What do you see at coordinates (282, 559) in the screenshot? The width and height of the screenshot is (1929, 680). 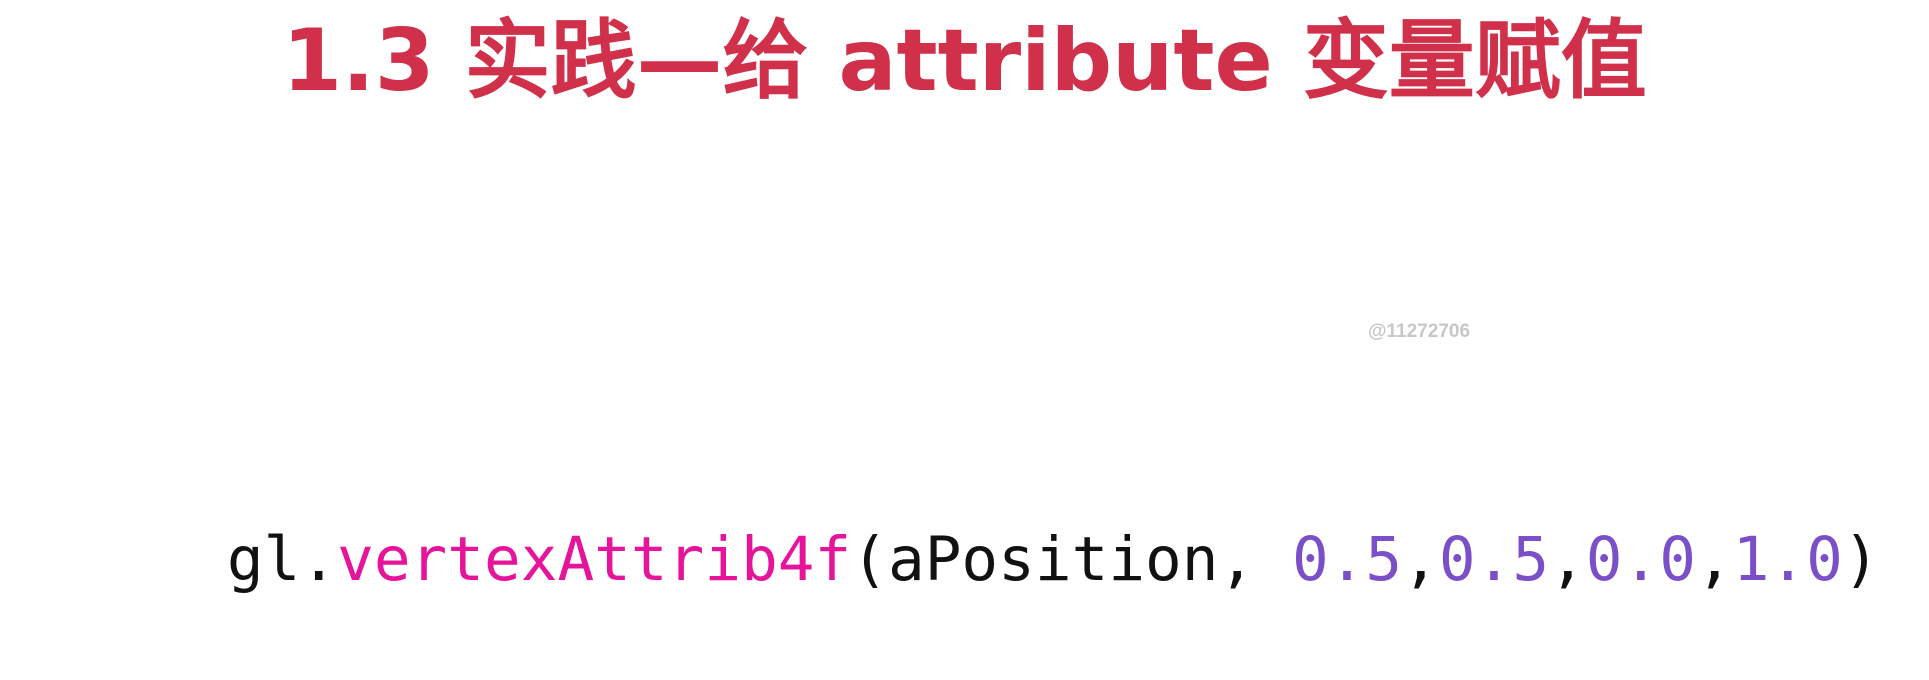 I see `code-object: gl.` at bounding box center [282, 559].